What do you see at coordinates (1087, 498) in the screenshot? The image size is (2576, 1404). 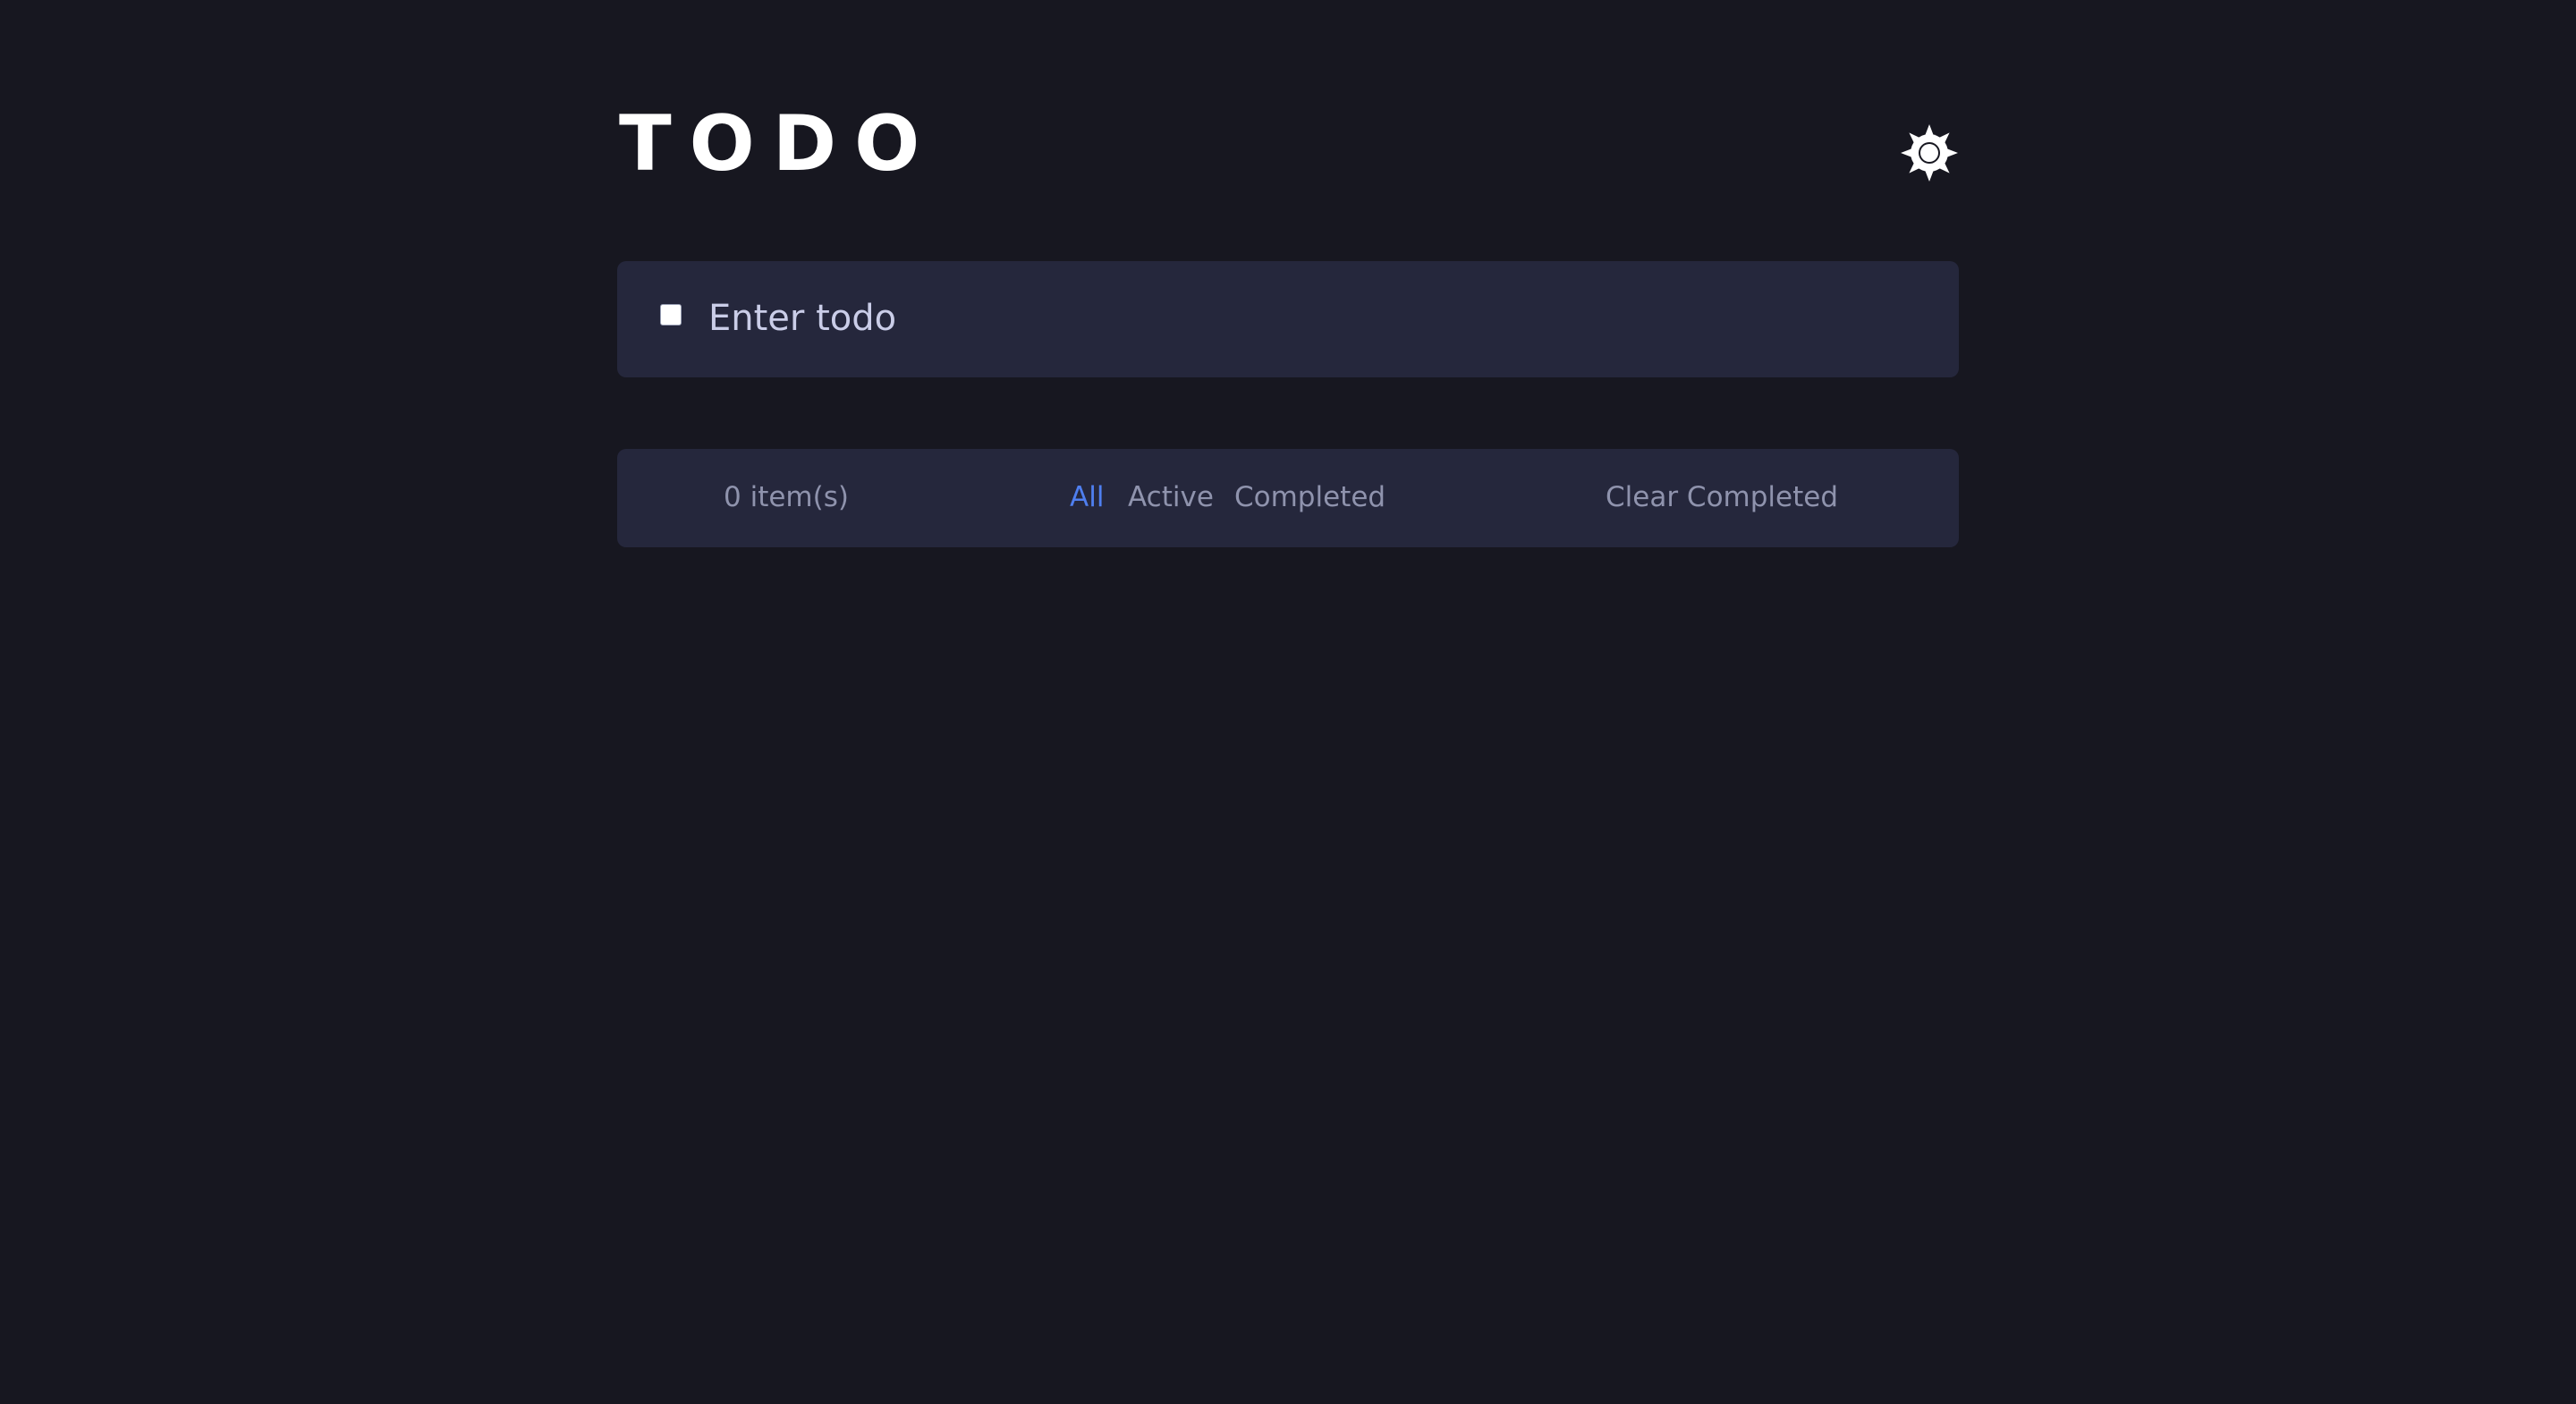 I see `filter-all-button: All` at bounding box center [1087, 498].